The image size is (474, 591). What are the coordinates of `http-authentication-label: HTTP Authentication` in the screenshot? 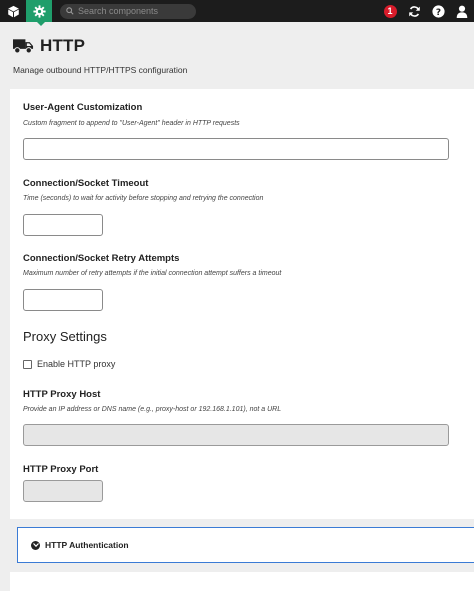 It's located at (87, 545).